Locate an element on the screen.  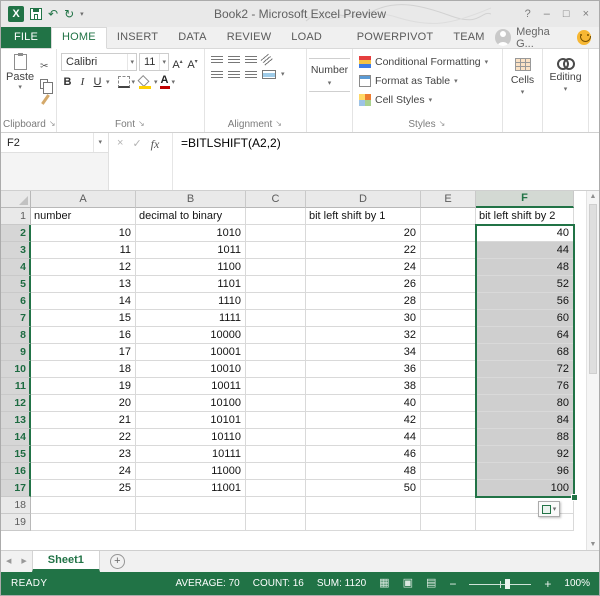
add-sheet-button is located at coordinates (117, 561).